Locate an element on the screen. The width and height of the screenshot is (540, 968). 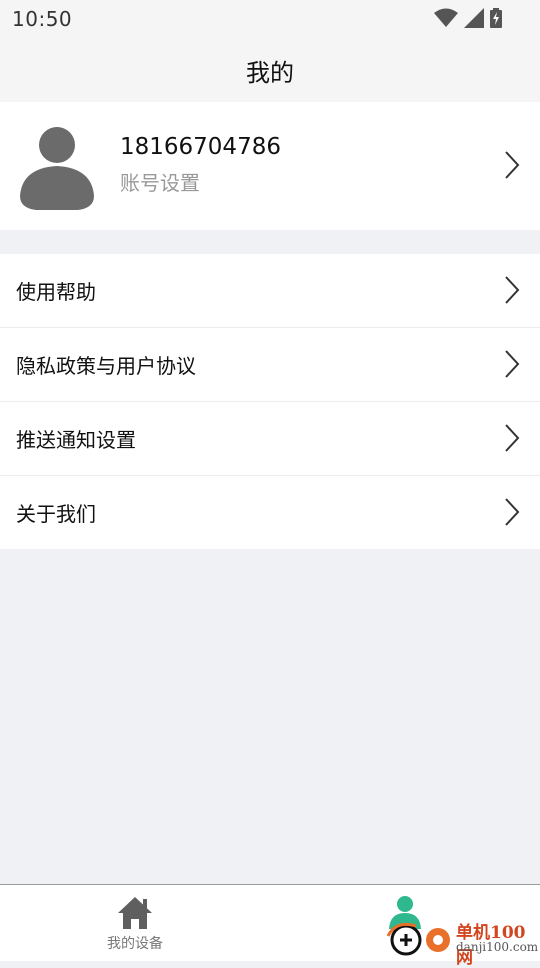
home-icon is located at coordinates (135, 913).